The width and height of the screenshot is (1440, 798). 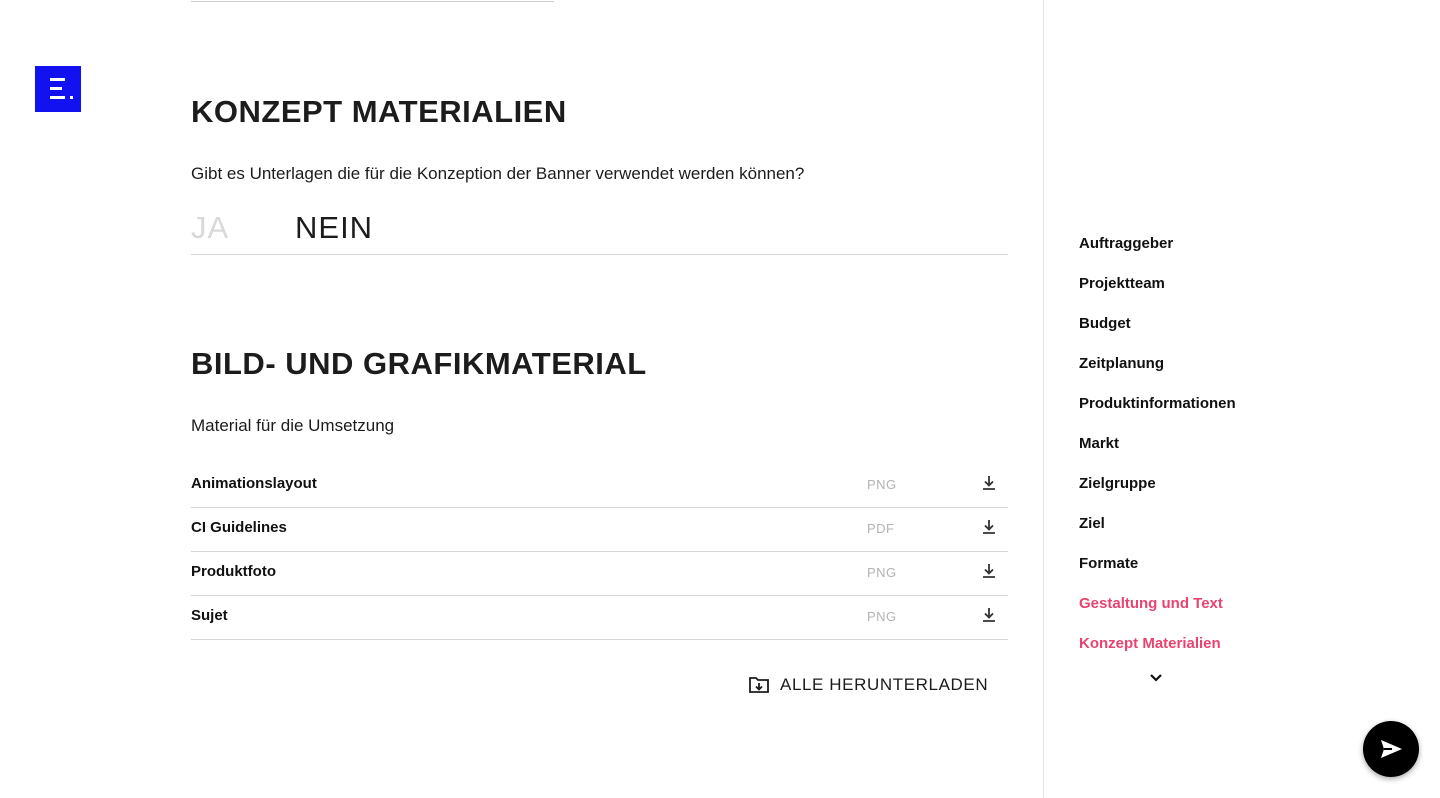 I want to click on download-all-label: ALLE HERUNTERLADEN, so click(x=884, y=684).